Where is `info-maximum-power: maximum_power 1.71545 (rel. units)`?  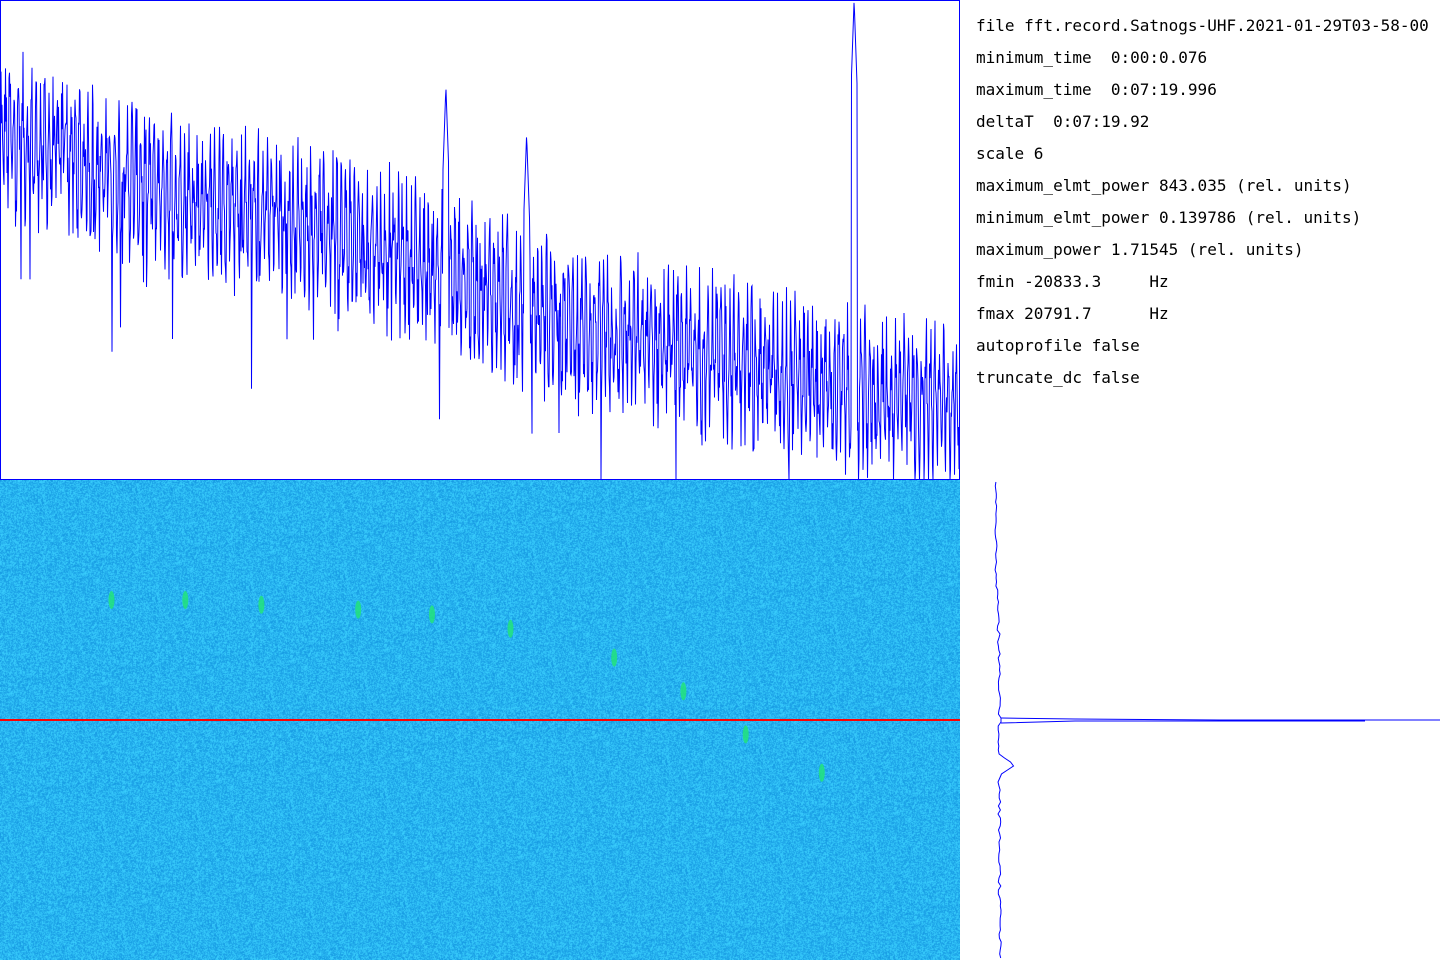
info-maximum-power: maximum_power 1.71545 (rel. units) is located at coordinates (1140, 249).